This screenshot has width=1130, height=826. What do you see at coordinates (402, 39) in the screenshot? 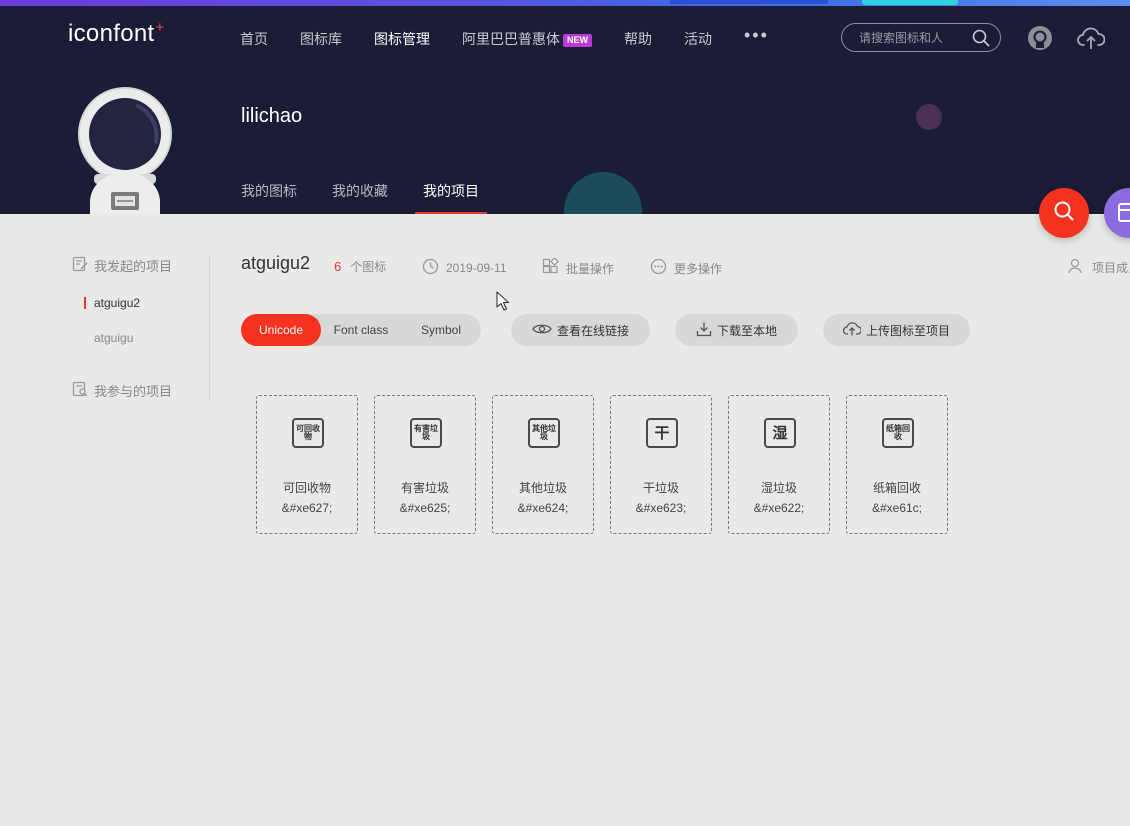
I see `nav-item-icon-management: 图标管理` at bounding box center [402, 39].